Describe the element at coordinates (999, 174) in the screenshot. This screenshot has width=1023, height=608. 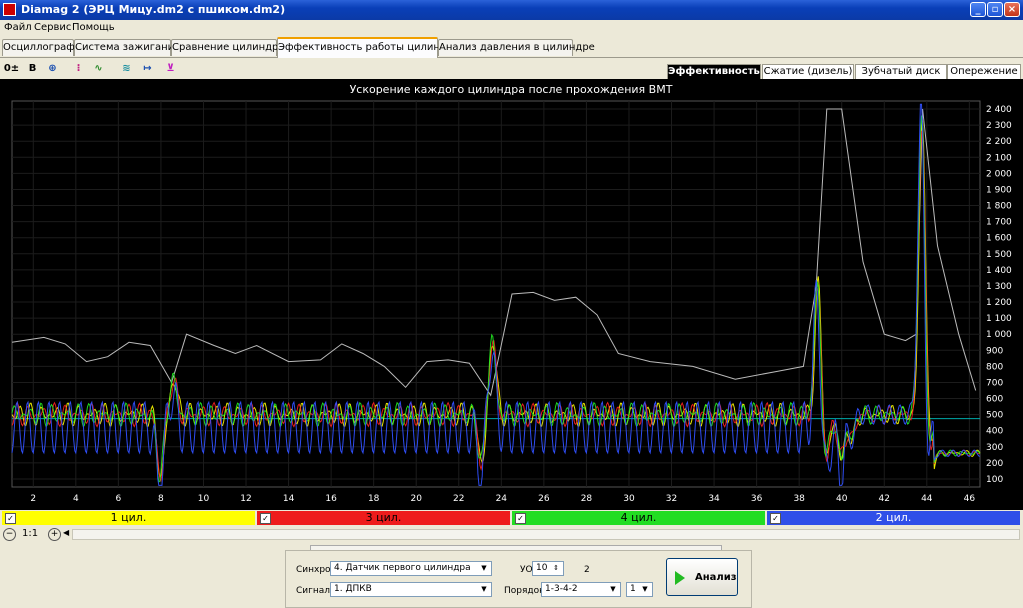
I see `y-tick-label: 2 000` at that location.